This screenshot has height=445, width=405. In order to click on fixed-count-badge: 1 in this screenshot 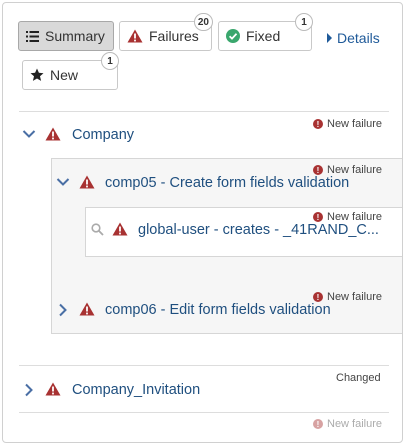, I will do `click(304, 22)`.